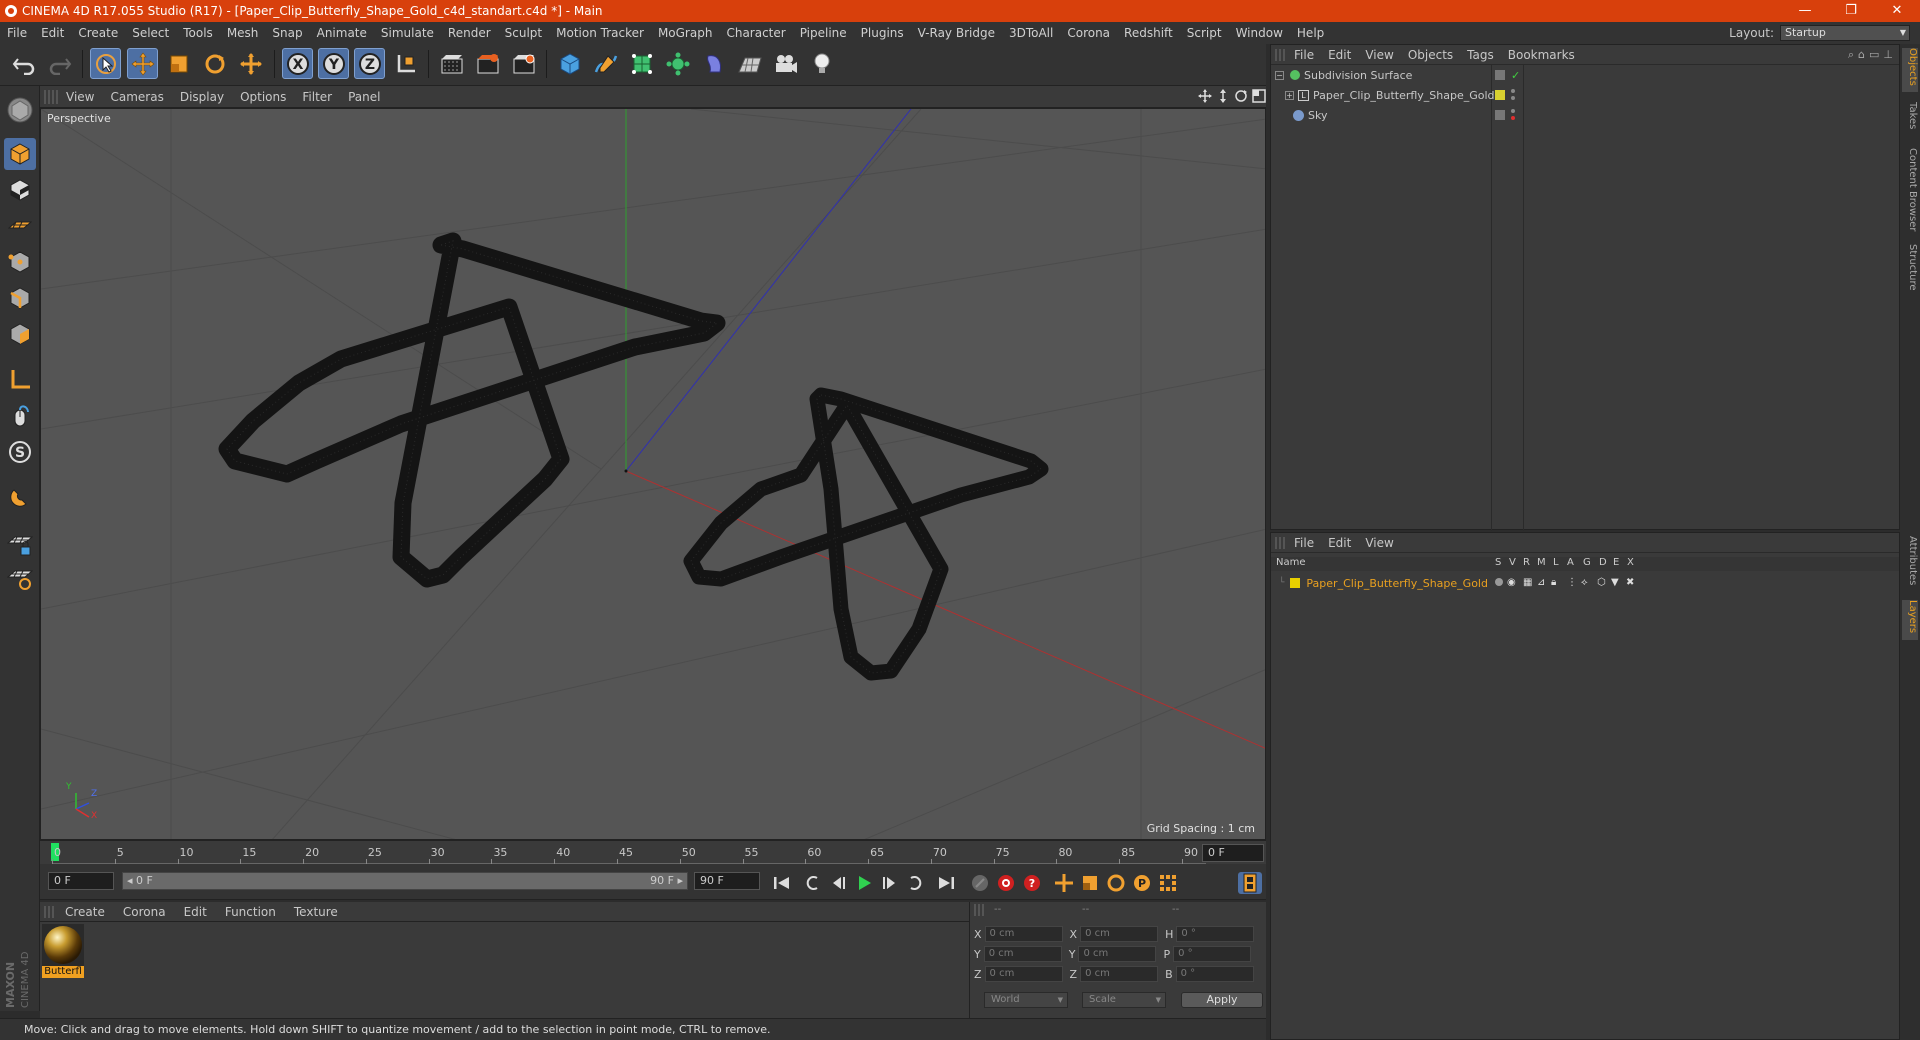 The width and height of the screenshot is (1920, 1040). Describe the element at coordinates (1119, 974) in the screenshot. I see `size-z-field: 0 cm` at that location.